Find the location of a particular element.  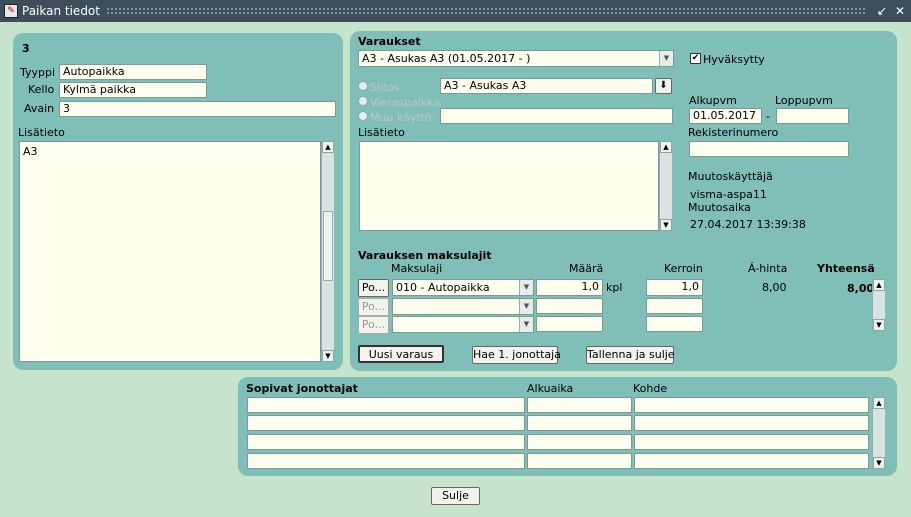

app-icon: ✎ is located at coordinates (11, 11).